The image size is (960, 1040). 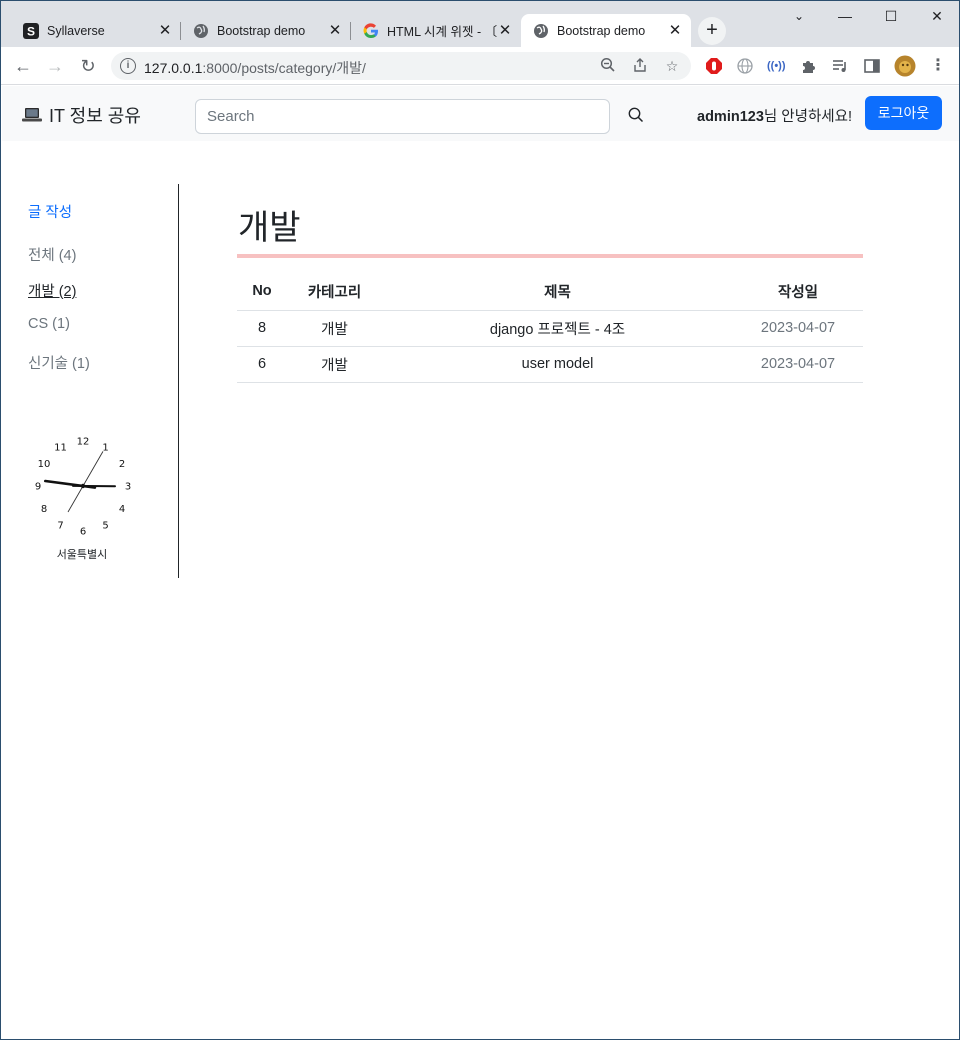 I want to click on reload-icon: ↻, so click(x=88, y=66).